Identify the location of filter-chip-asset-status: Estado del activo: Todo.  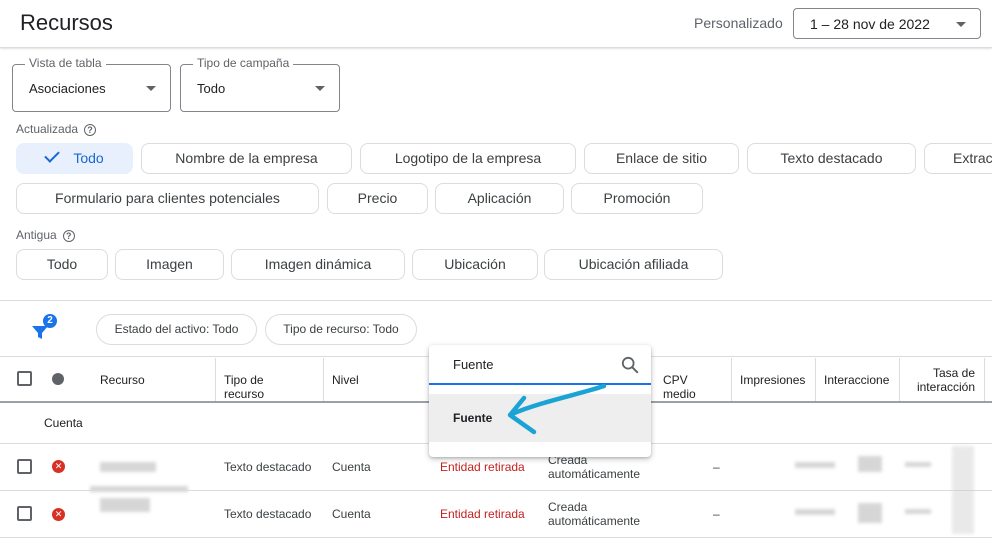
(176, 329).